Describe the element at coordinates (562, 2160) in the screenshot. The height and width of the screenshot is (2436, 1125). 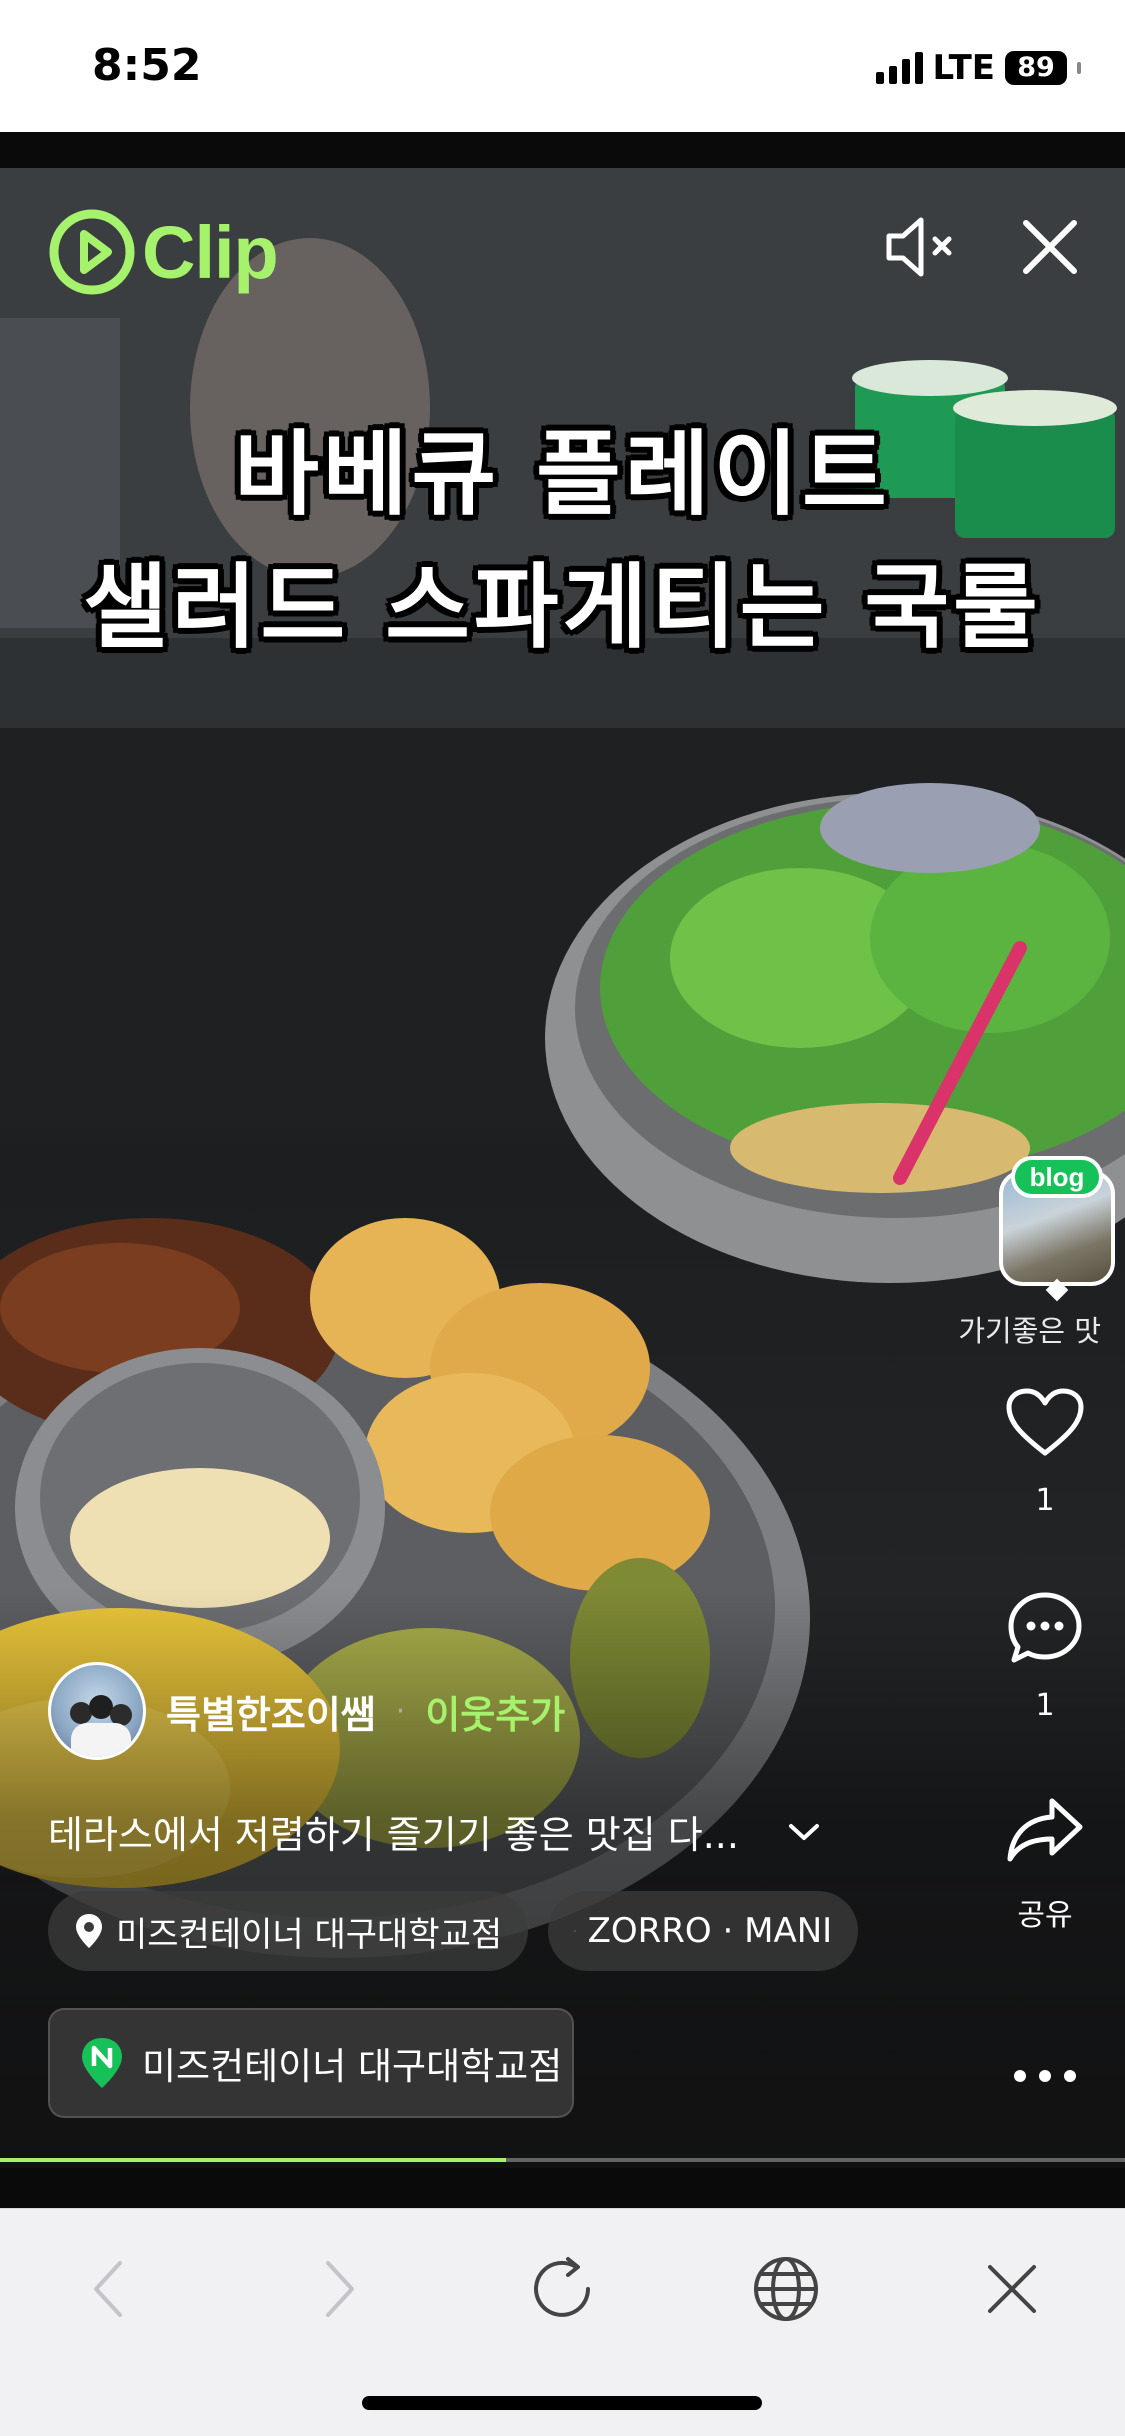
I see `progress-track` at that location.